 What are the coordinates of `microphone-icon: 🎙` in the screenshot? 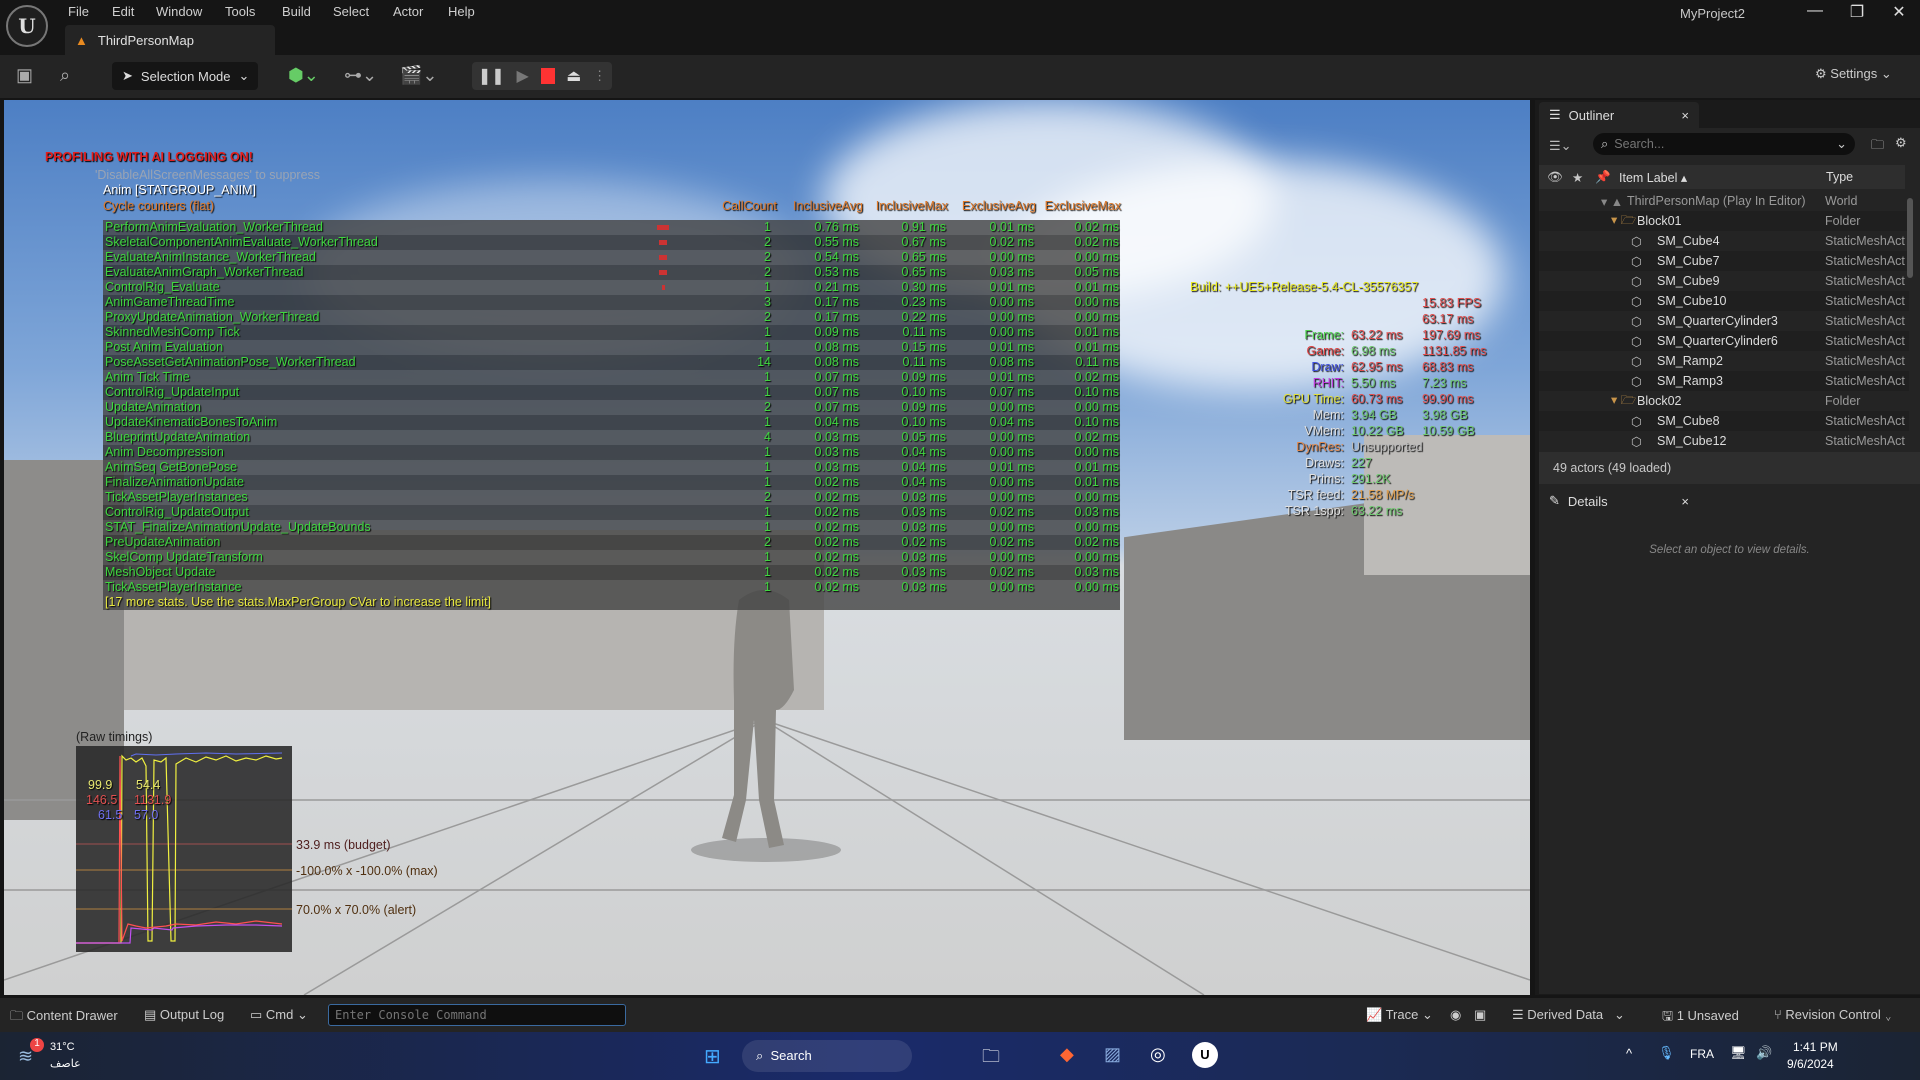 It's located at (1666, 1053).